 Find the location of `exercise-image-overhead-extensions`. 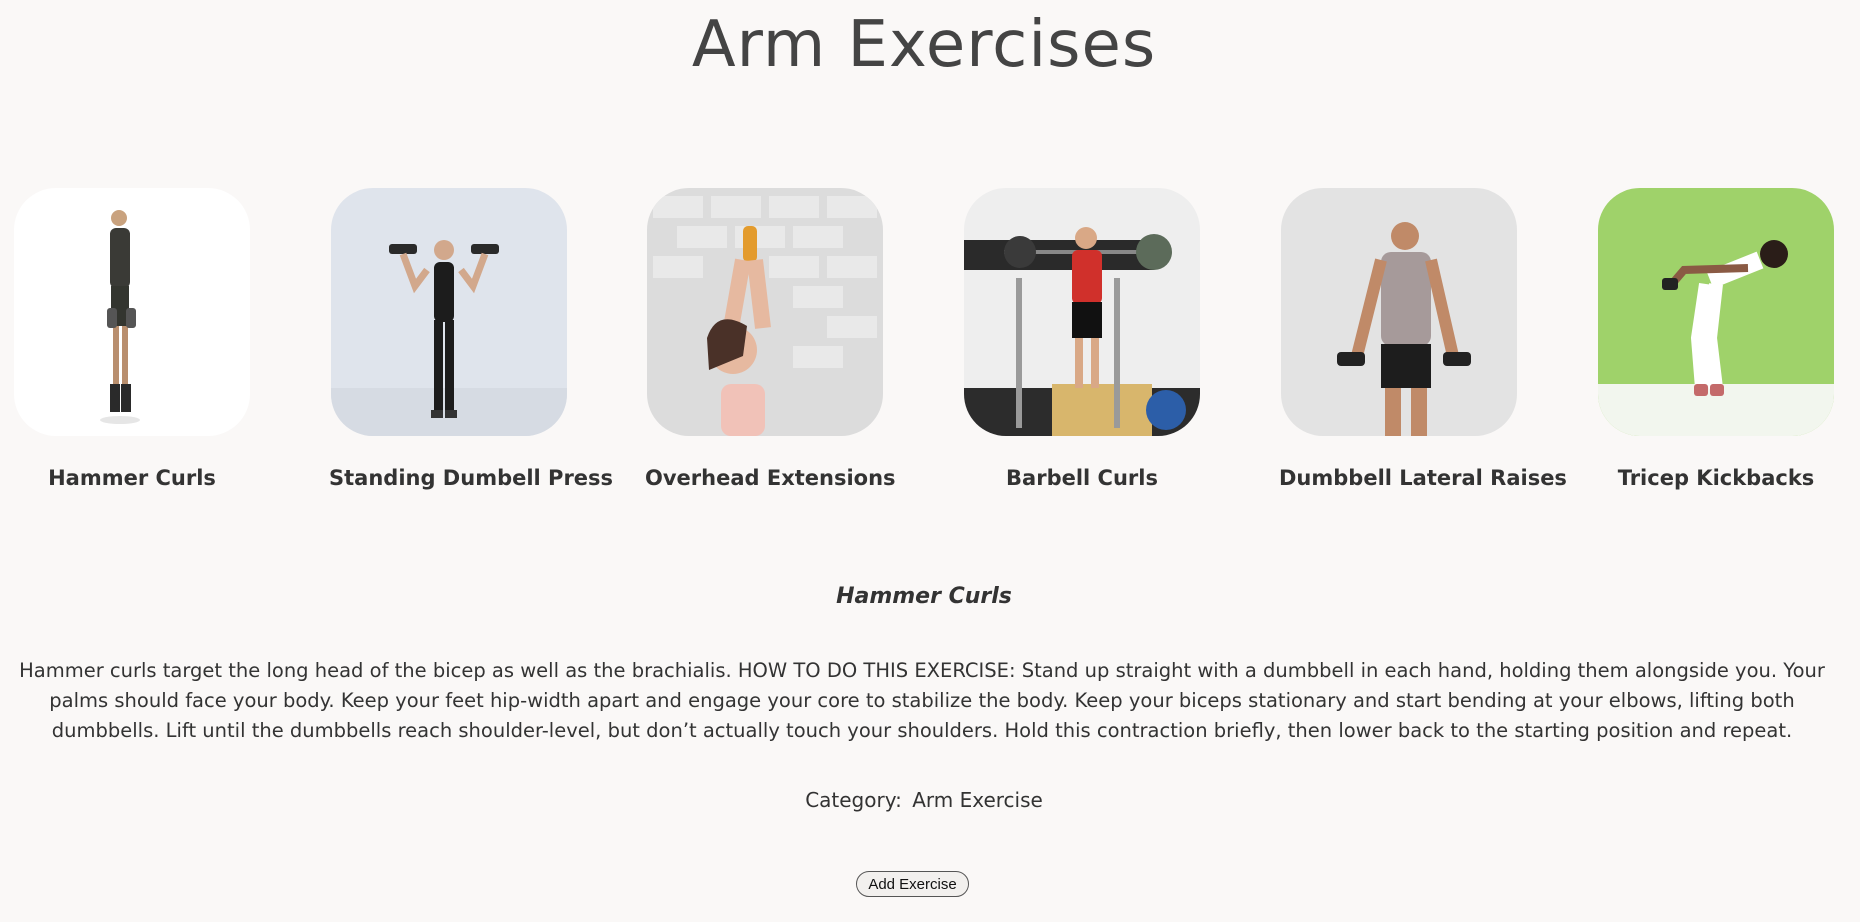

exercise-image-overhead-extensions is located at coordinates (765, 312).